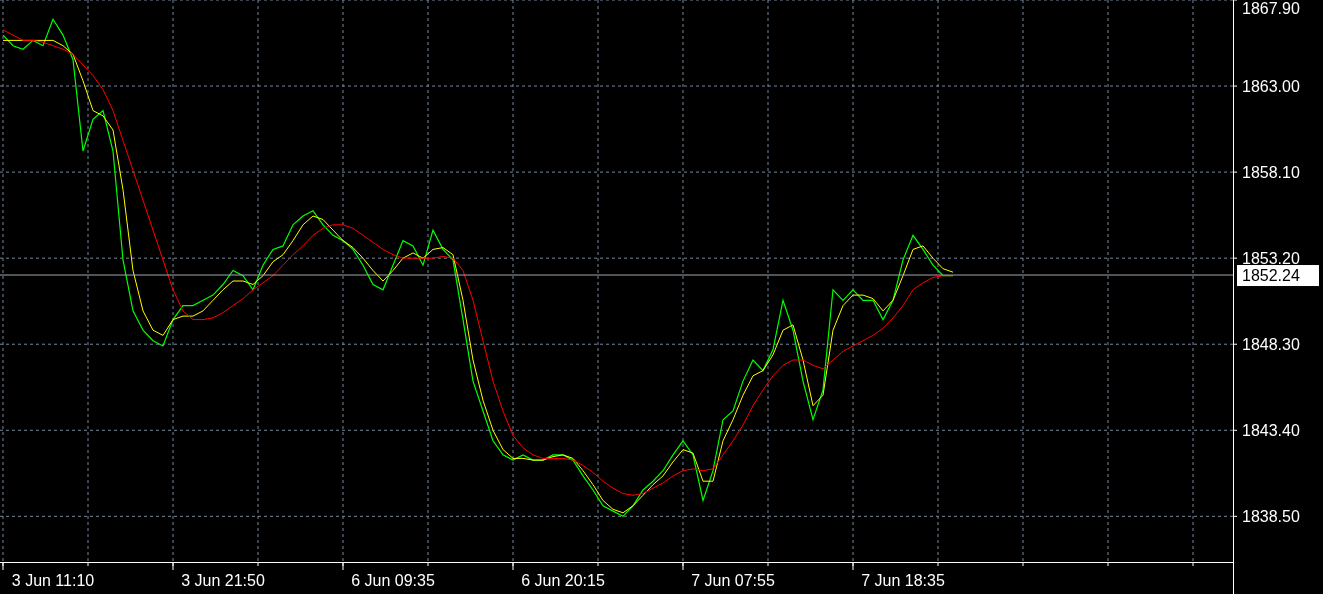 This screenshot has height=594, width=1323. Describe the element at coordinates (733, 580) in the screenshot. I see `time-axis-label: 7 Jun 07:55` at that location.